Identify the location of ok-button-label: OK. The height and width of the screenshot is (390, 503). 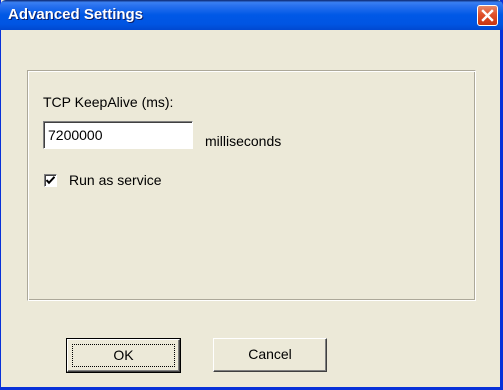
(123, 355).